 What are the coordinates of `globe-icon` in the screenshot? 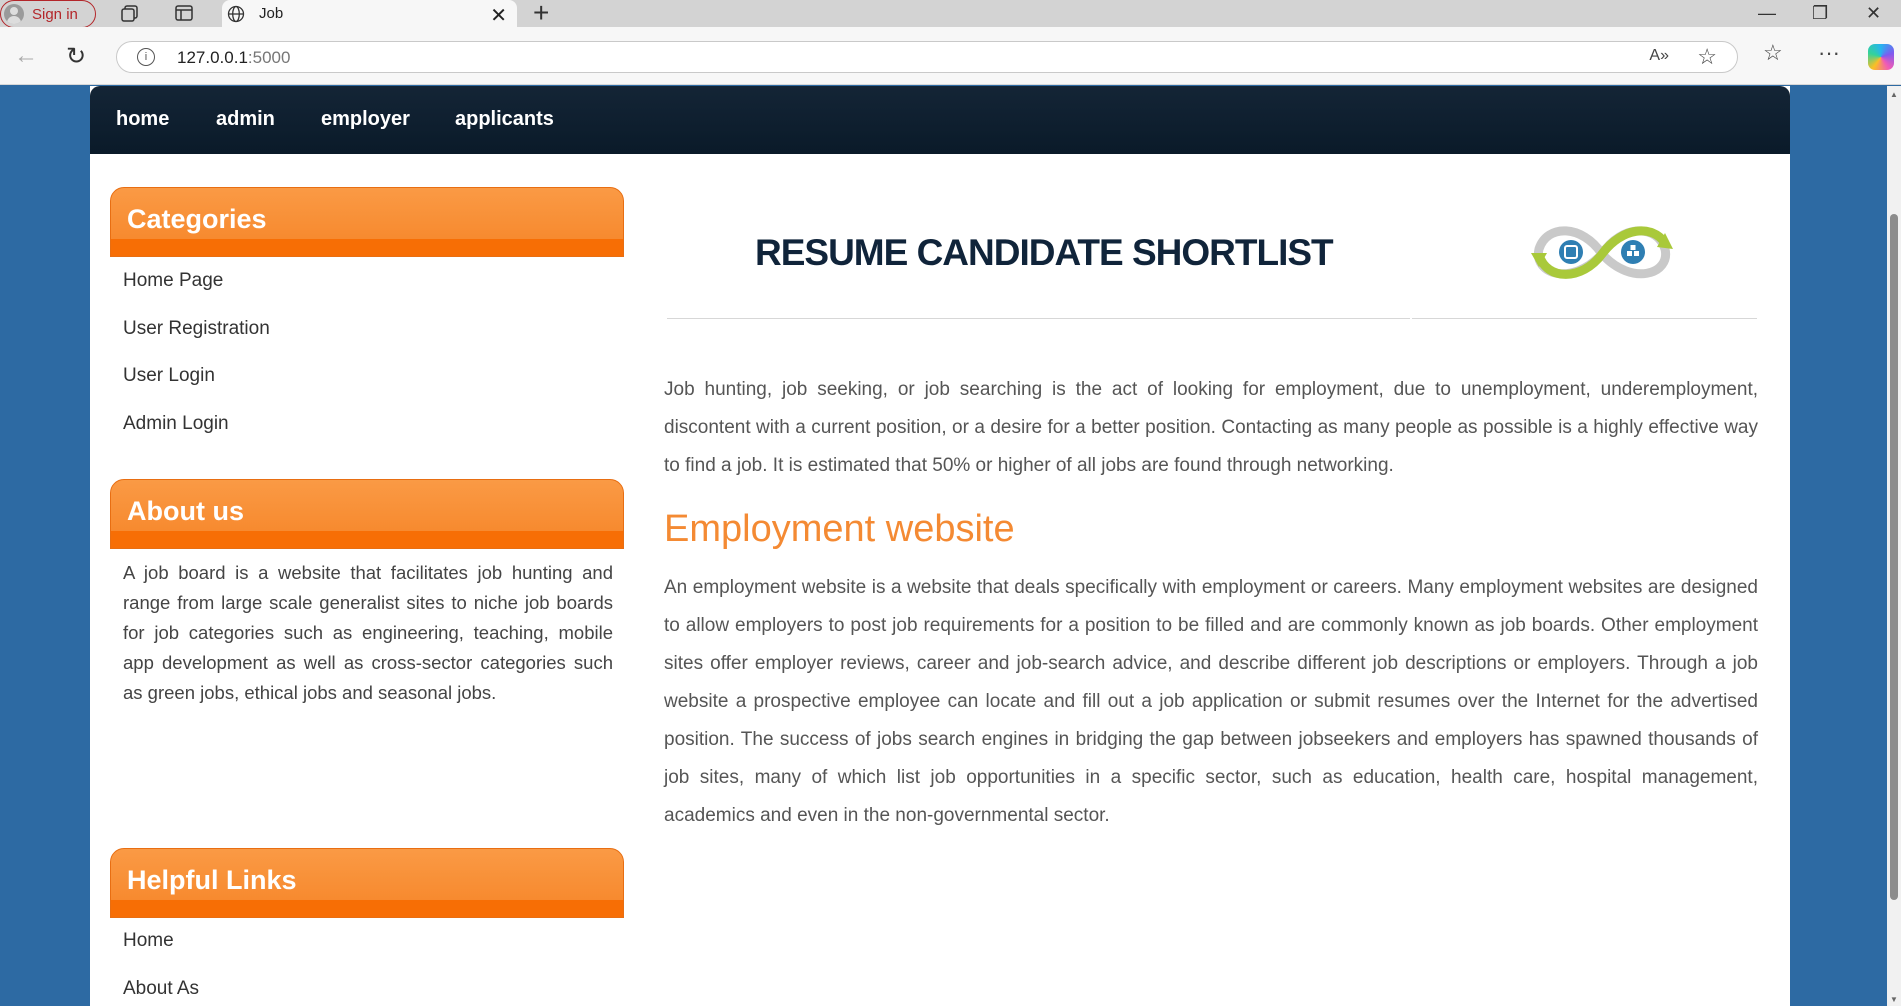 It's located at (236, 13).